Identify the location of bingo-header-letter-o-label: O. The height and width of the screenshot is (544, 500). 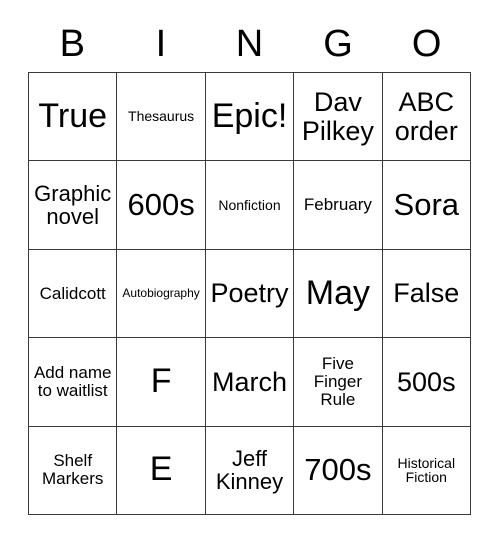
(426, 44).